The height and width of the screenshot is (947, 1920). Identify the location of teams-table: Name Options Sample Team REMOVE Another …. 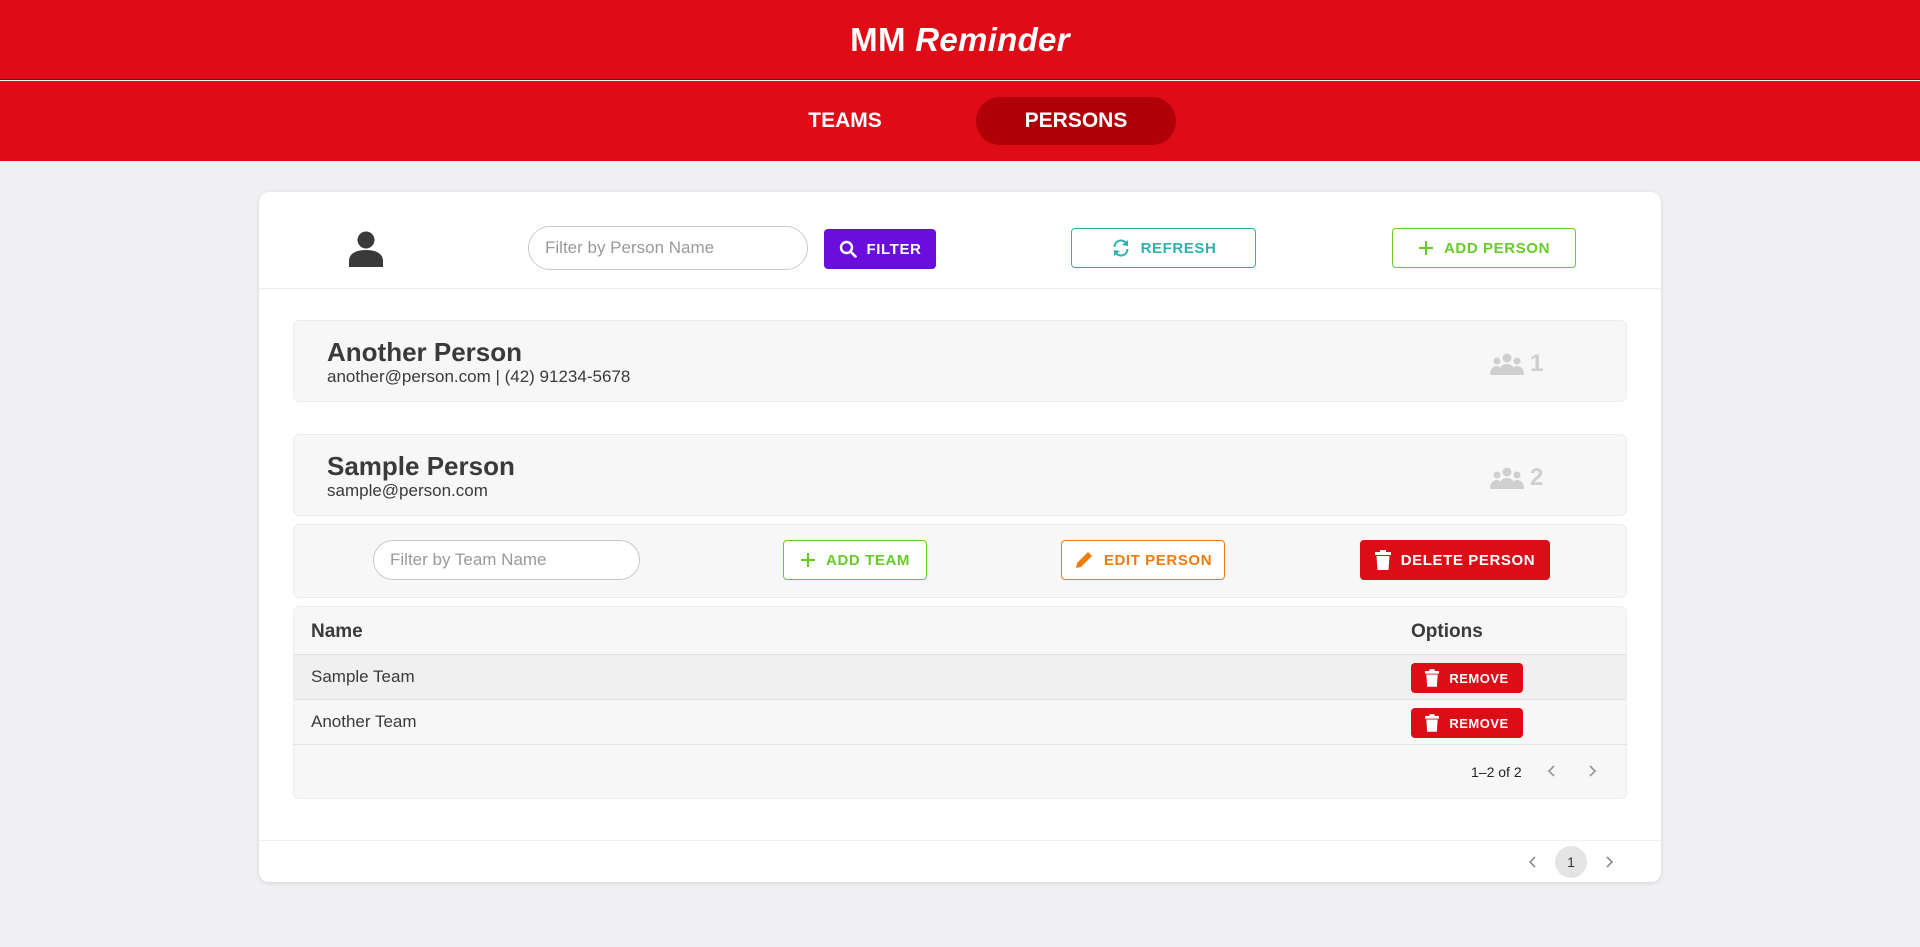
(960, 702).